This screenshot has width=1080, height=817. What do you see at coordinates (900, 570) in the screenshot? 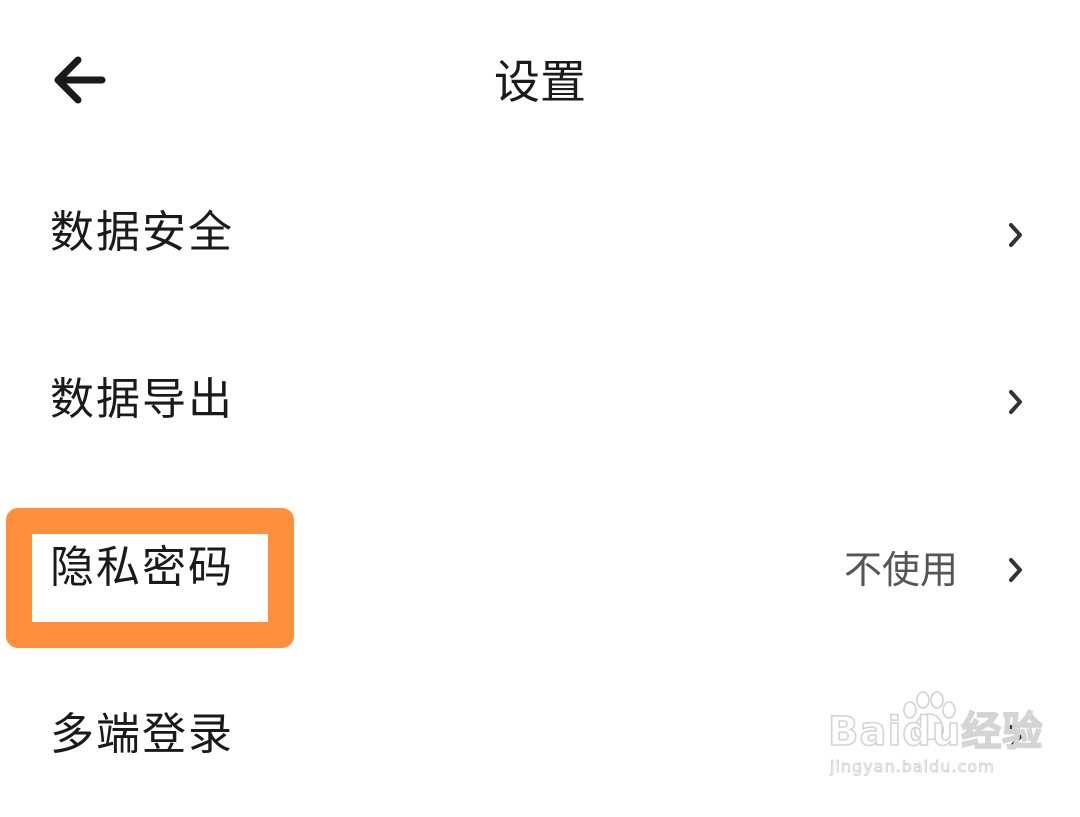
I see `settings-item-value: 不使用` at bounding box center [900, 570].